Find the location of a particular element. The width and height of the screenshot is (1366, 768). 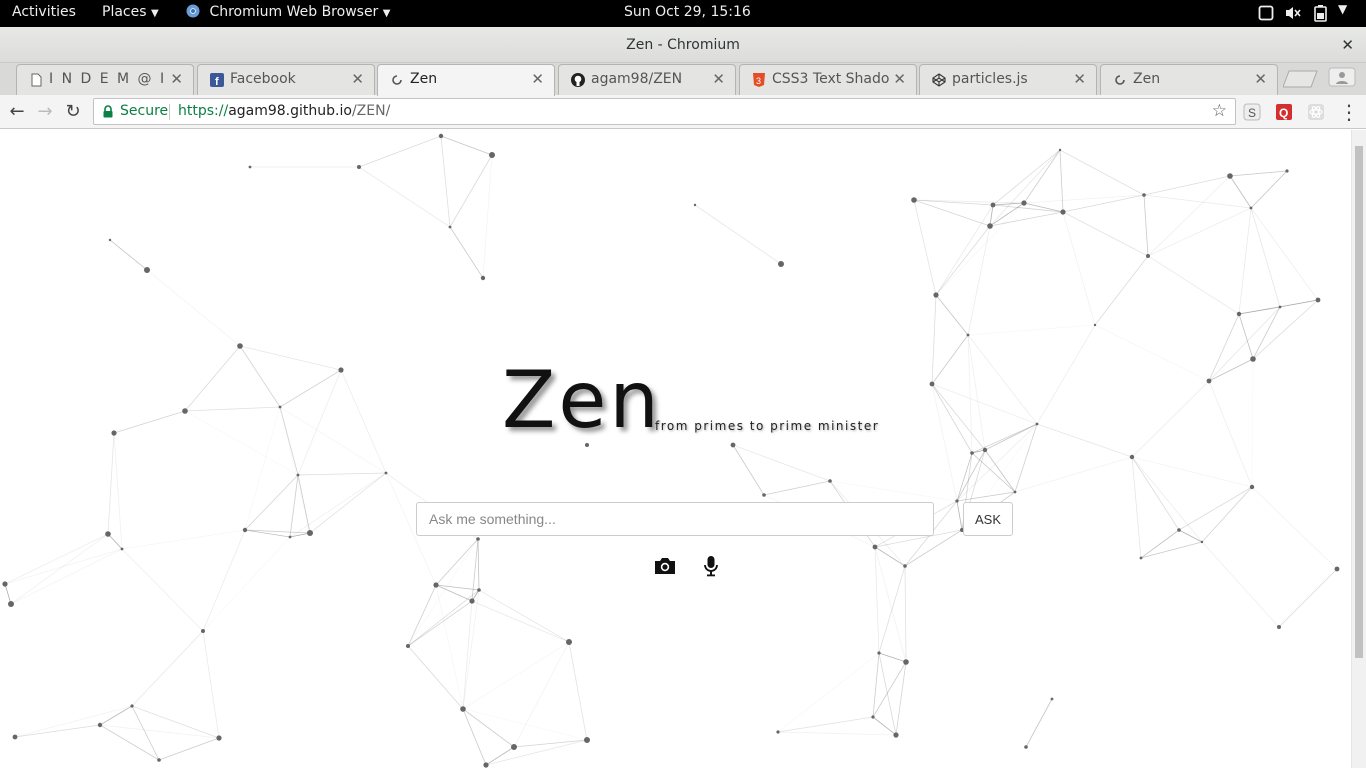

scrollbar-thumb is located at coordinates (1359, 402).